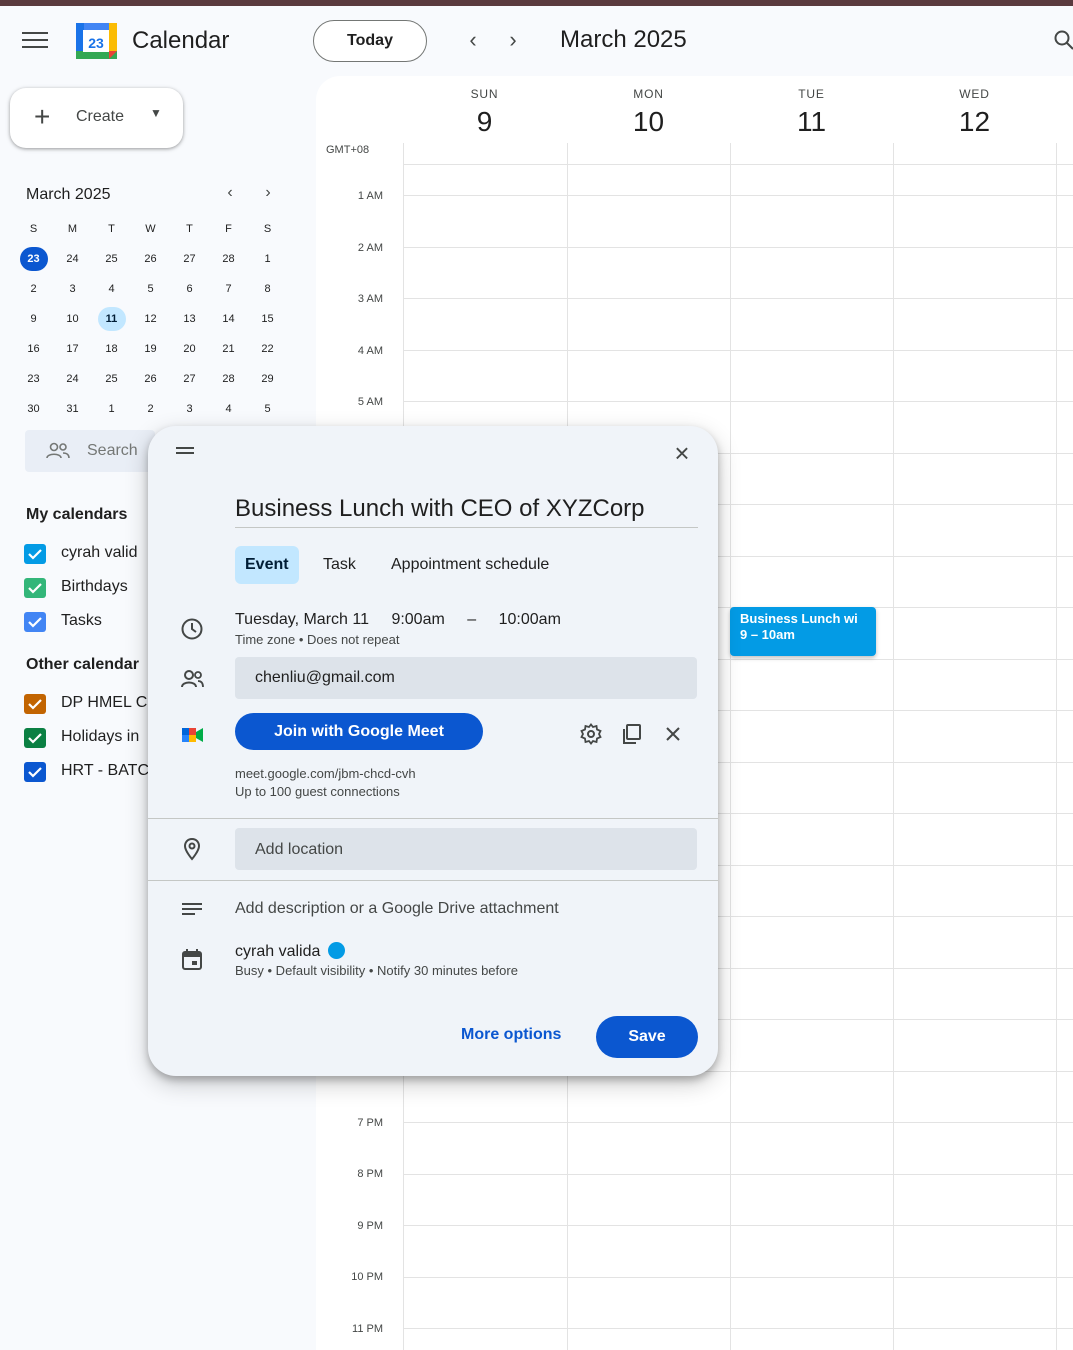  Describe the element at coordinates (228, 349) in the screenshot. I see `mini-day: 21` at that location.